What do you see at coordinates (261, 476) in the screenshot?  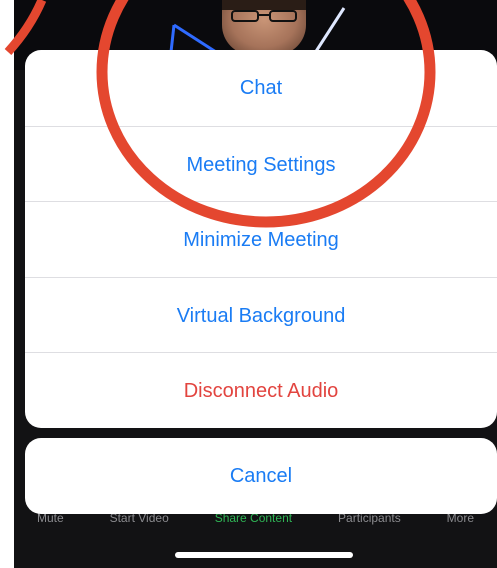 I see `cancel-button: Cancel` at bounding box center [261, 476].